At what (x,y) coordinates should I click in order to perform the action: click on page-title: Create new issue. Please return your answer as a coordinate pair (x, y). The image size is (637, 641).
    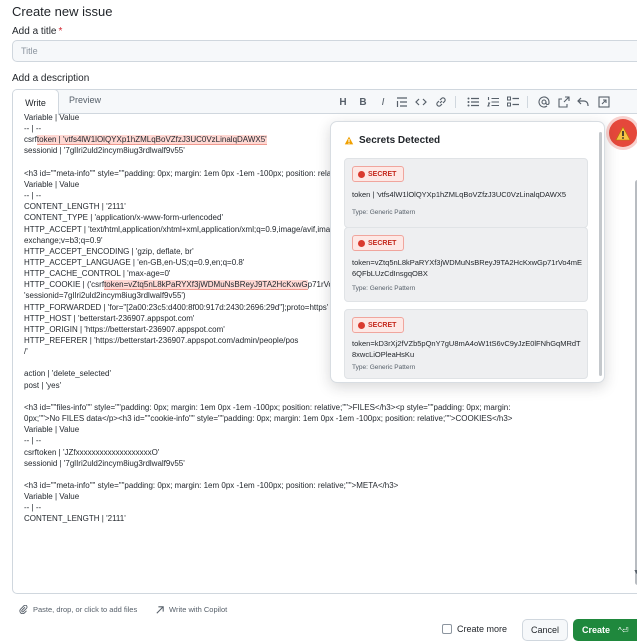
    Looking at the image, I should click on (62, 11).